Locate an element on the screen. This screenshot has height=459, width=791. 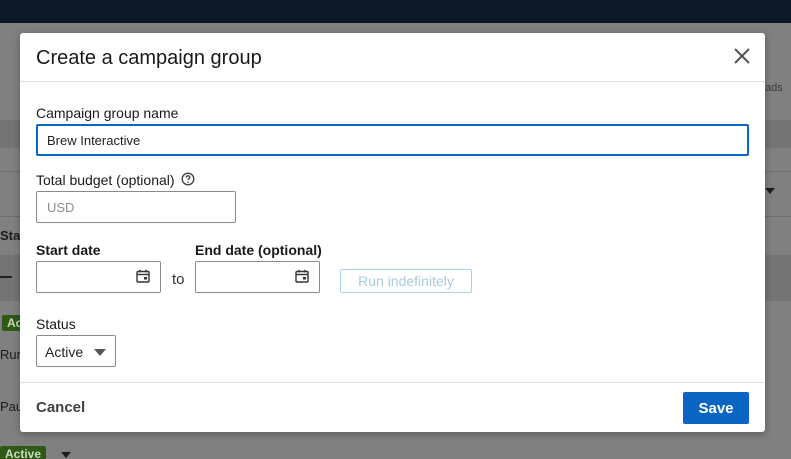
dialog-footer: Cancel Save is located at coordinates (392, 407).